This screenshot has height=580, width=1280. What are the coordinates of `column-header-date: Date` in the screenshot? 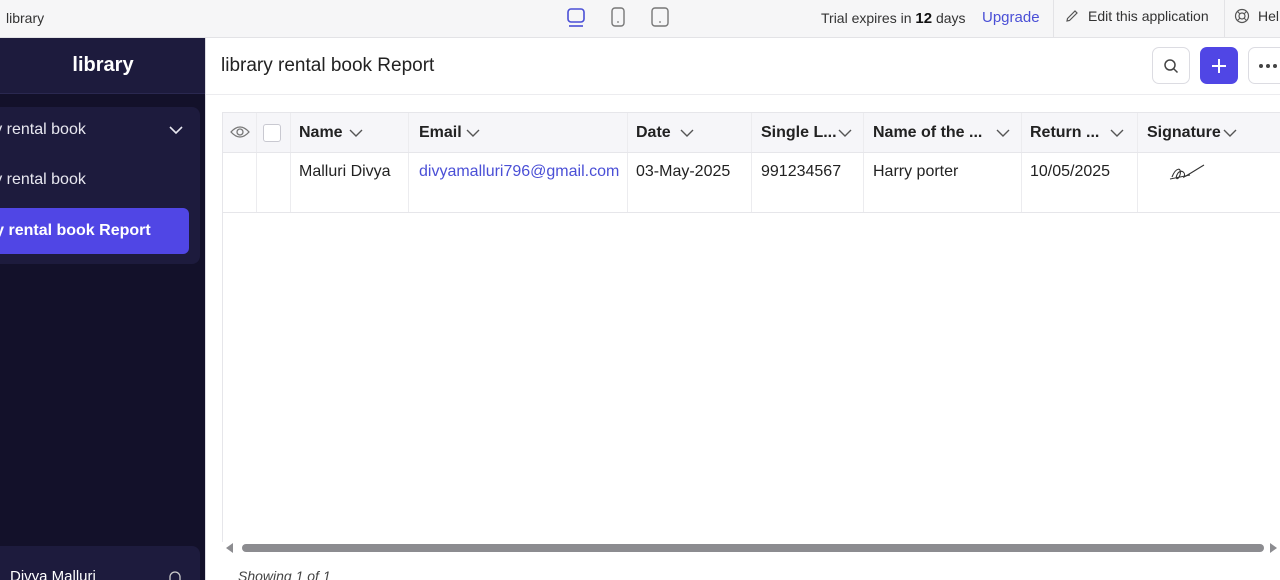 It's located at (689, 132).